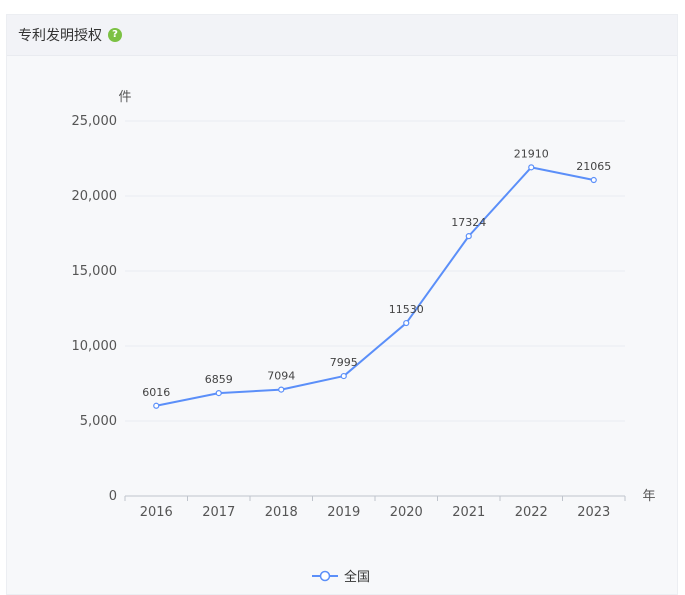 This screenshot has height=595, width=685. What do you see at coordinates (156, 512) in the screenshot?
I see `x-tick-label: 2016` at bounding box center [156, 512].